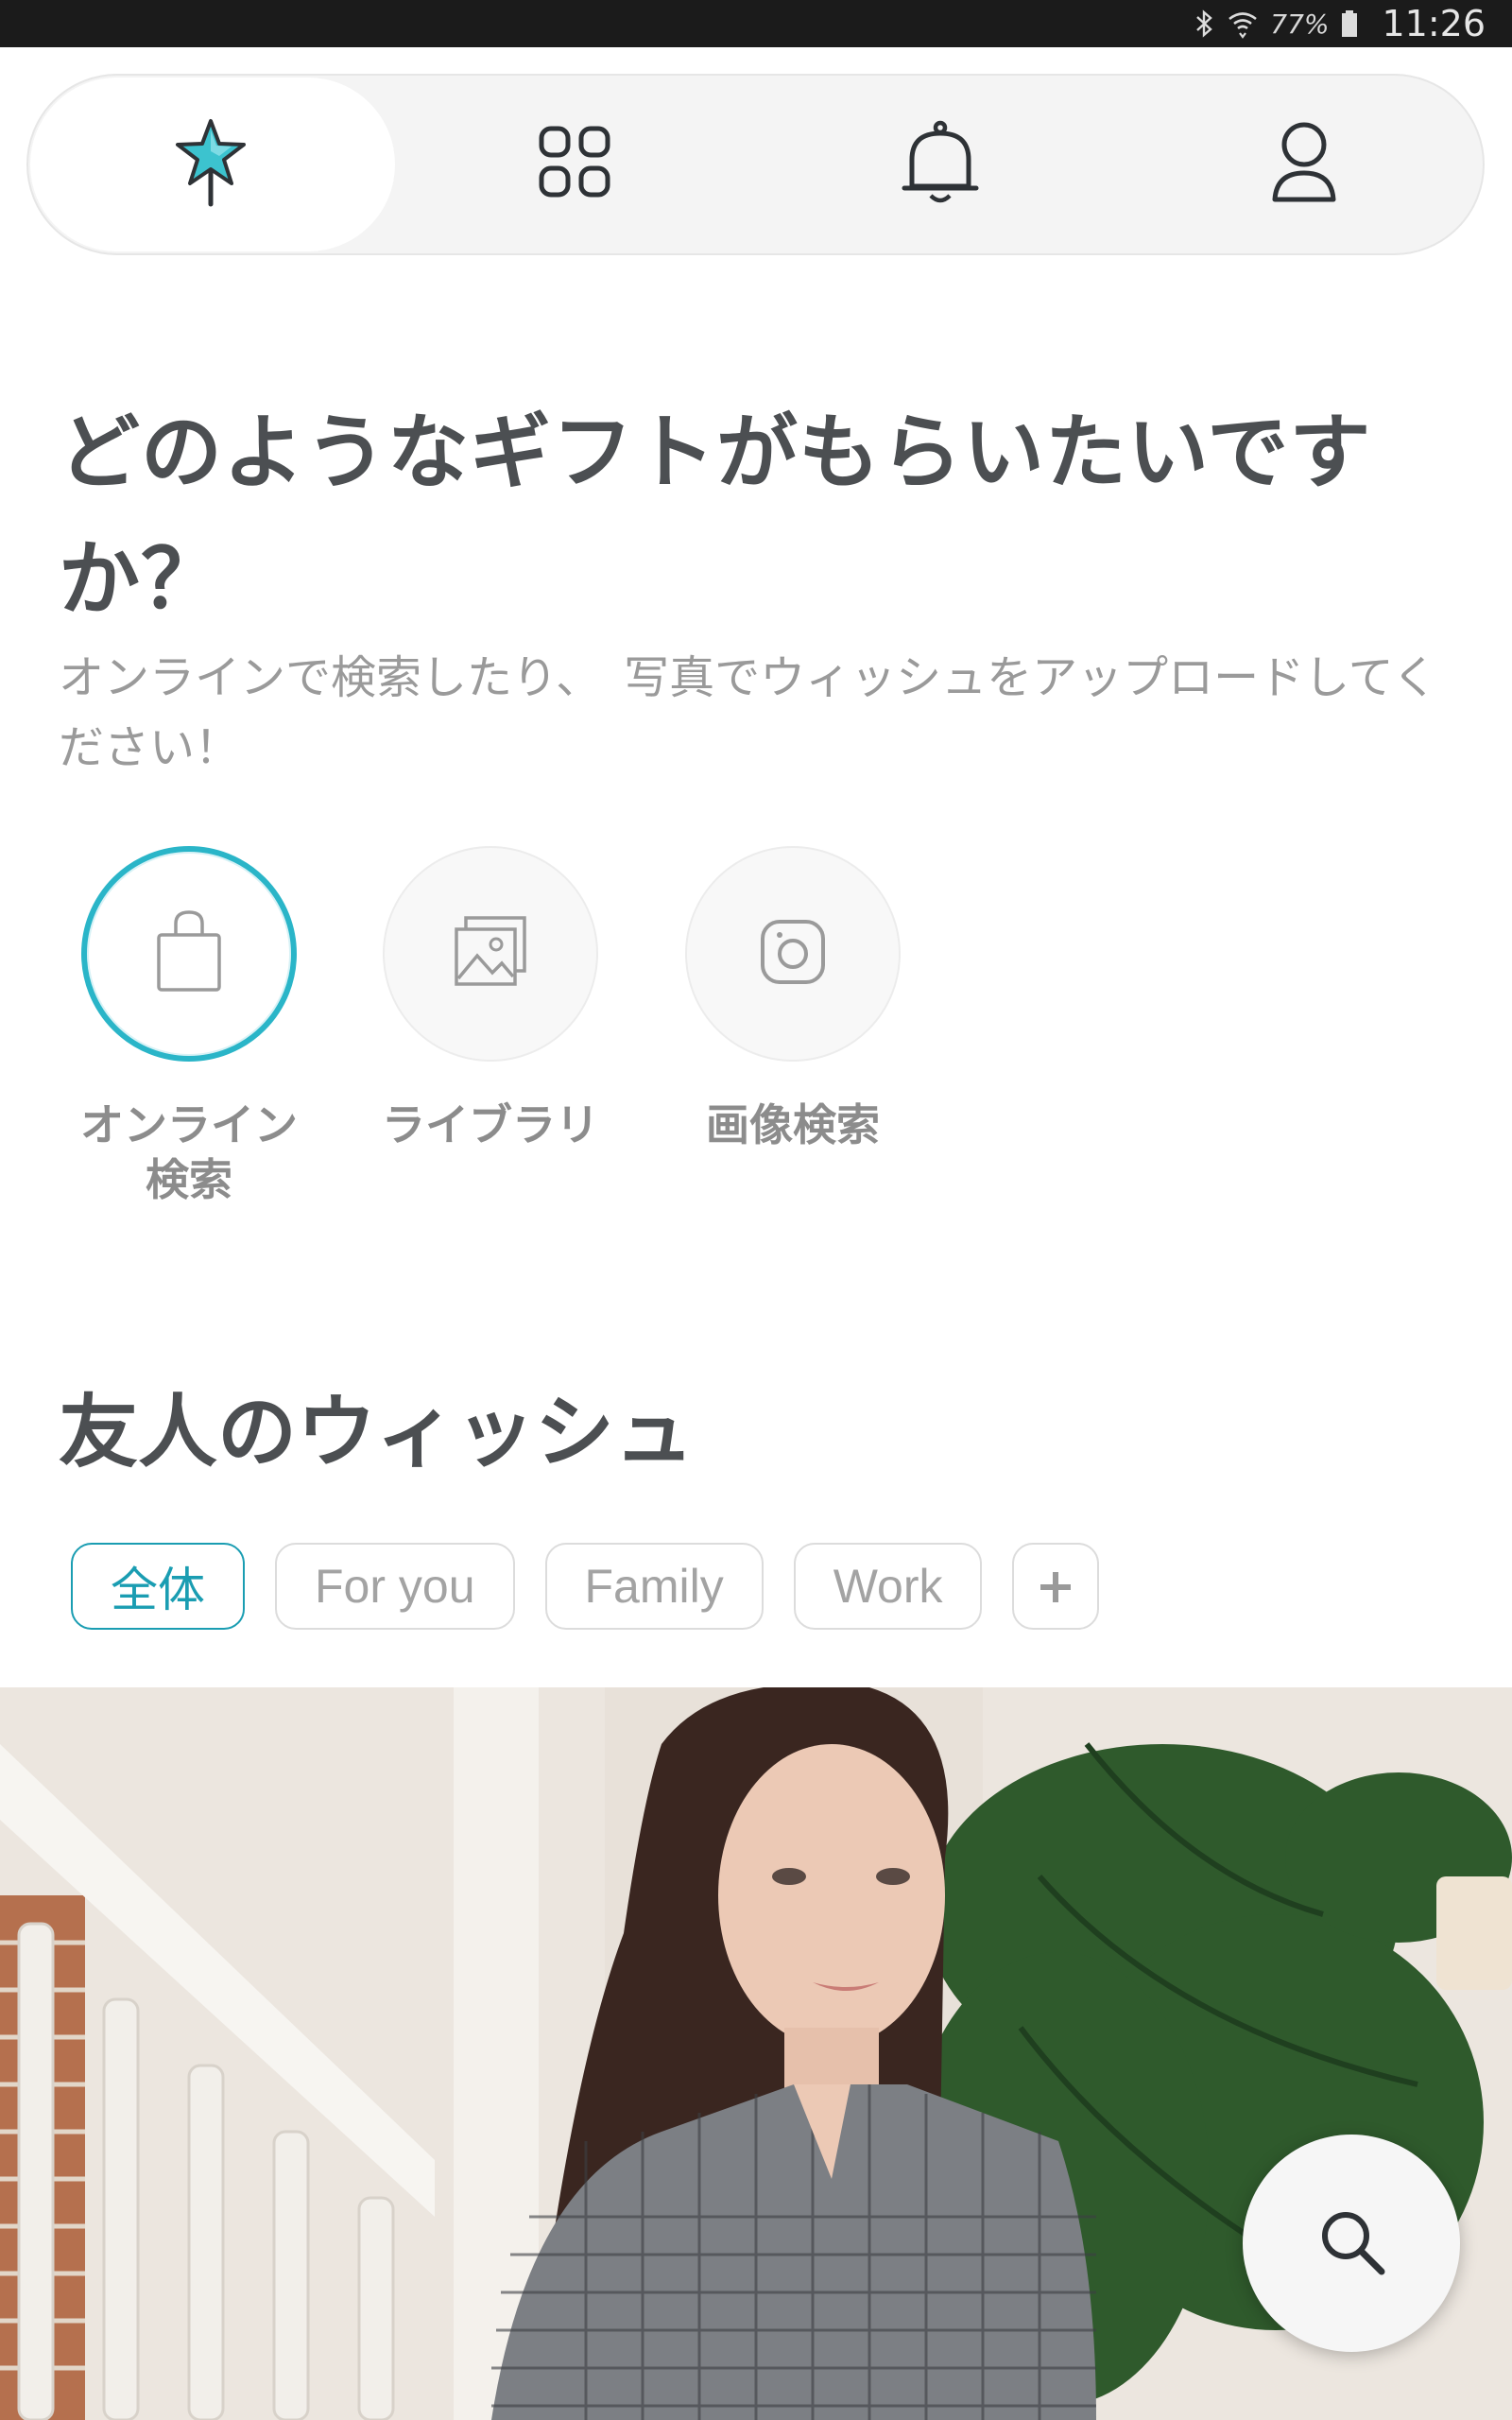 This screenshot has width=1512, height=2420. I want to click on shopping-bag-icon, so click(189, 954).